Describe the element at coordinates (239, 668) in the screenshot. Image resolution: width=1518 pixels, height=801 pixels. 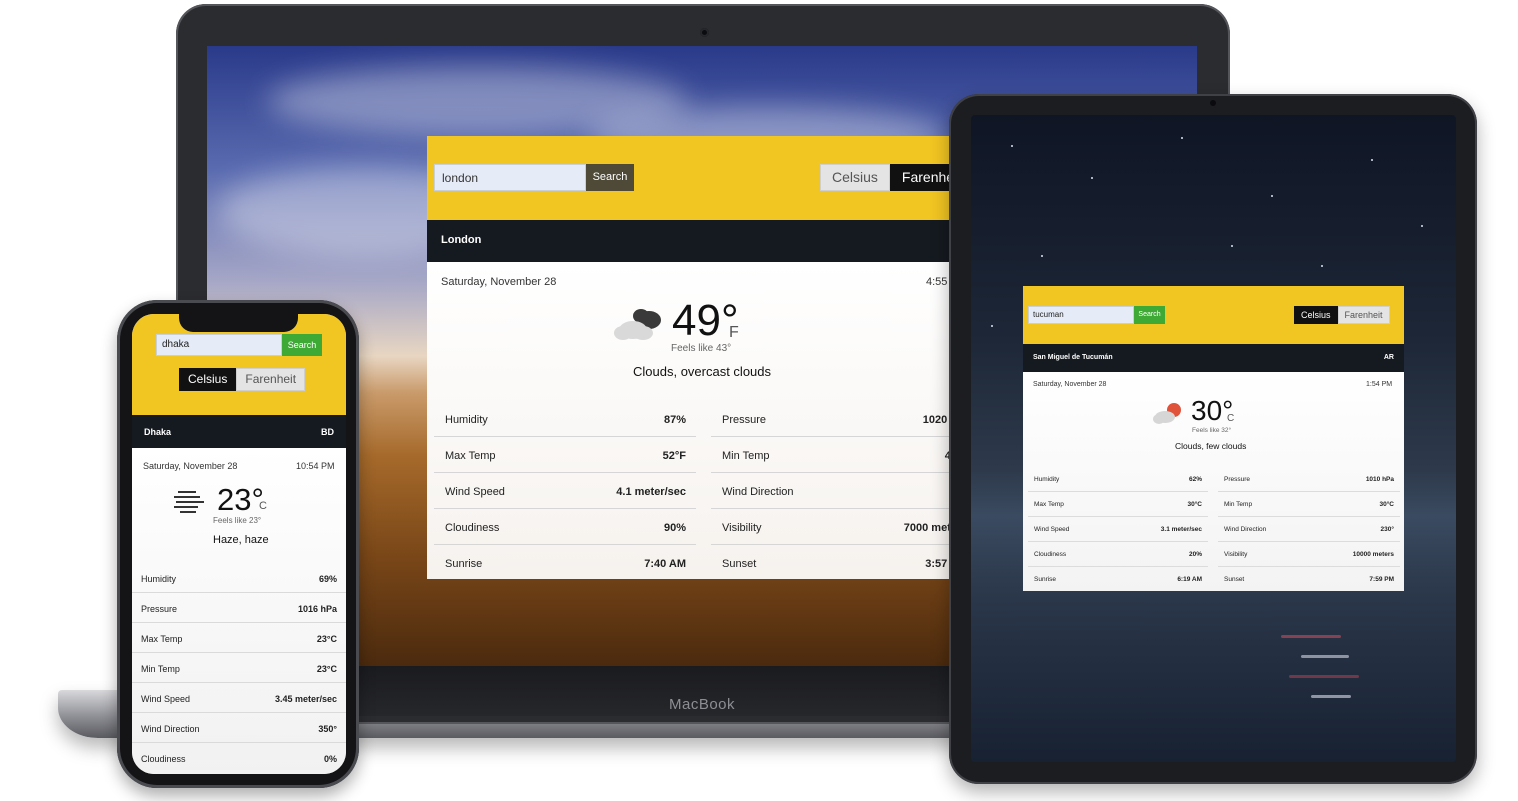
I see `detail-row: Min Temp 23°C` at that location.